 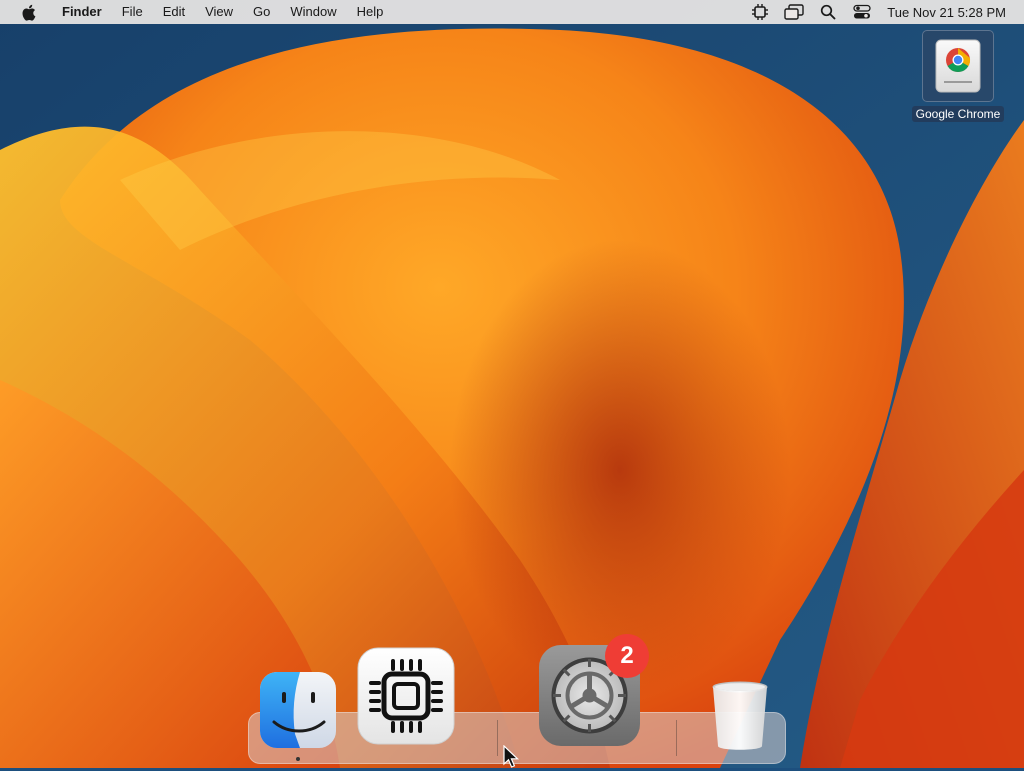 What do you see at coordinates (740, 719) in the screenshot?
I see `dock-trash-icon` at bounding box center [740, 719].